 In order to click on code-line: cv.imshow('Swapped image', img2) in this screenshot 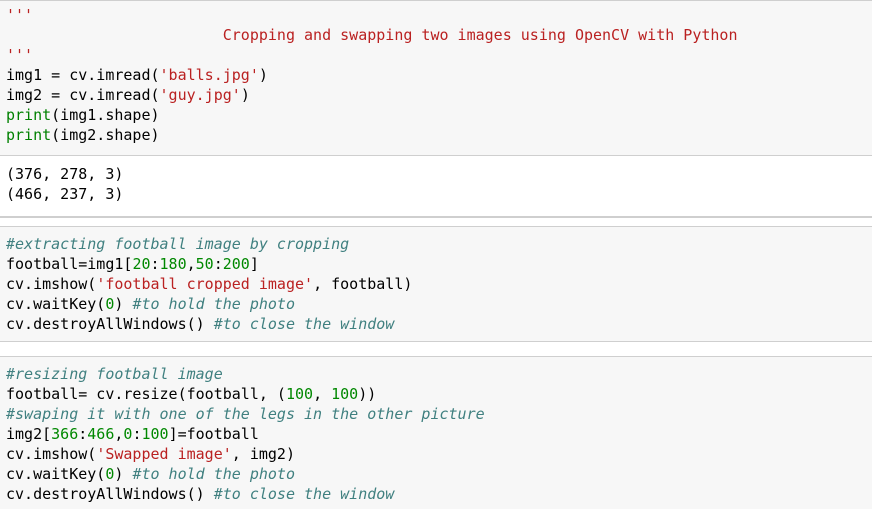, I will do `click(150, 454)`.